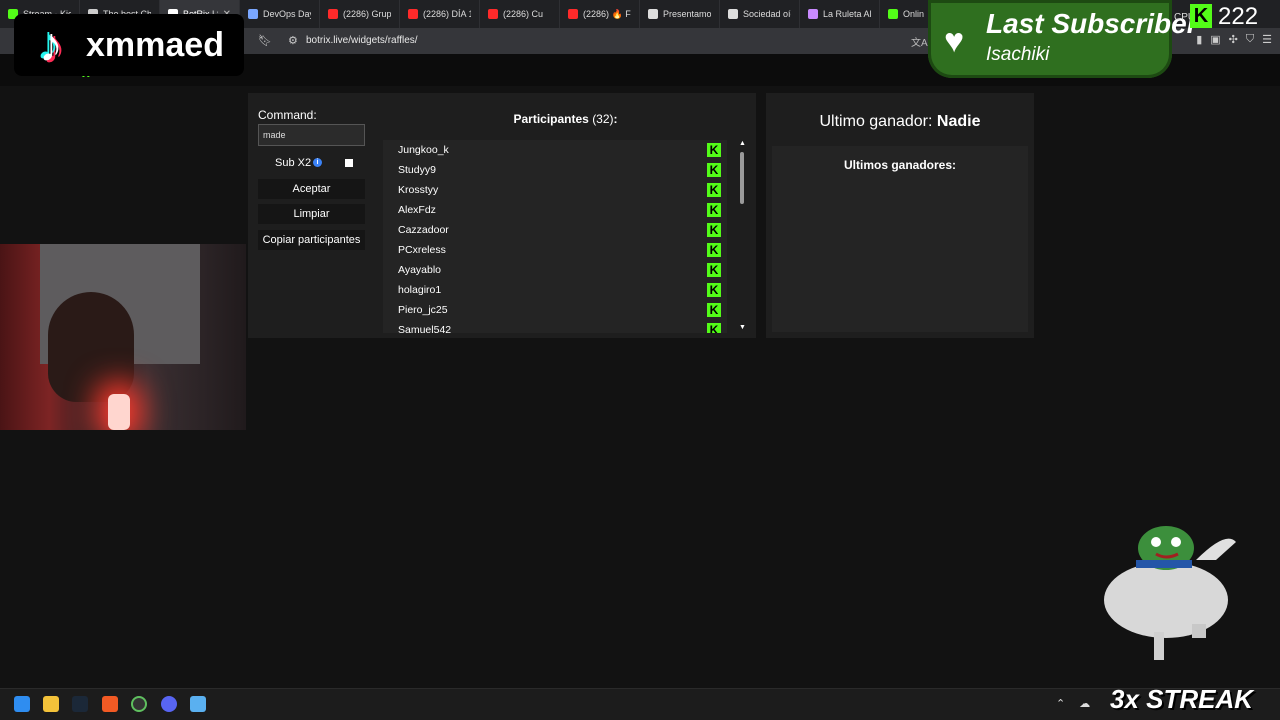 The width and height of the screenshot is (1280, 720). I want to click on last-winner: Ultimo ganador: Nadie, so click(900, 122).